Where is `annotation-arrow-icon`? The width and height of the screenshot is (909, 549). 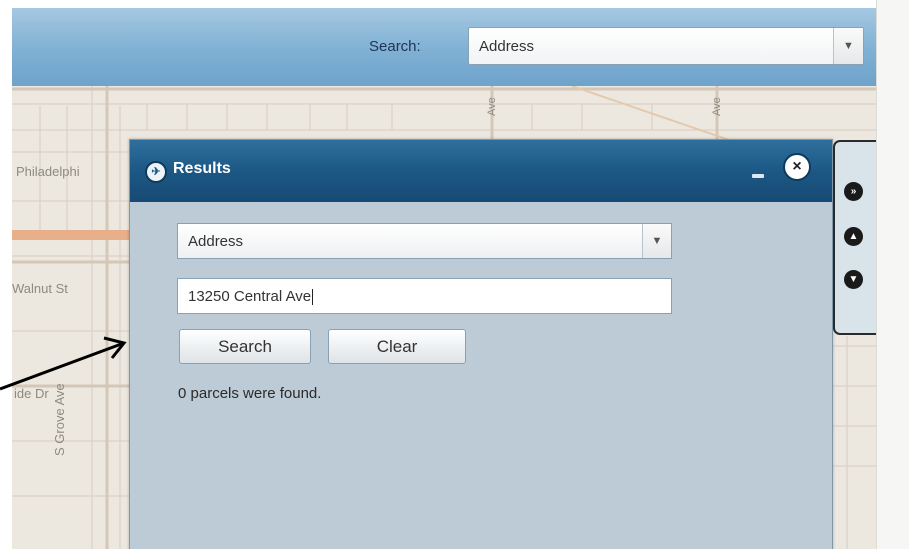
annotation-arrow-icon is located at coordinates (63, 363).